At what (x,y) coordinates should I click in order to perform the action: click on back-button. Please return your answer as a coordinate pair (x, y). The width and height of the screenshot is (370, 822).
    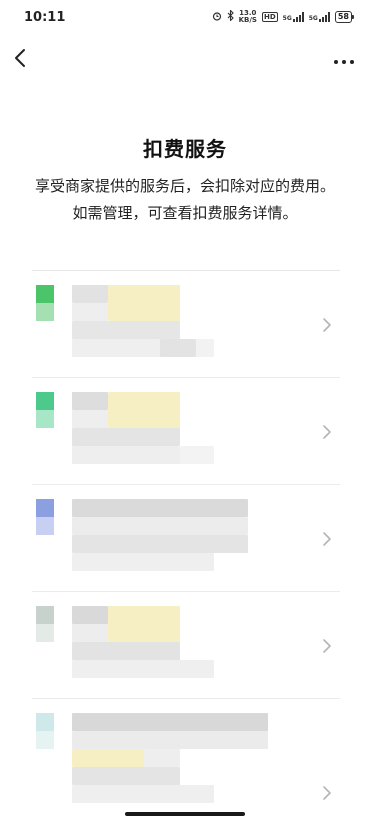
    Looking at the image, I should click on (22, 58).